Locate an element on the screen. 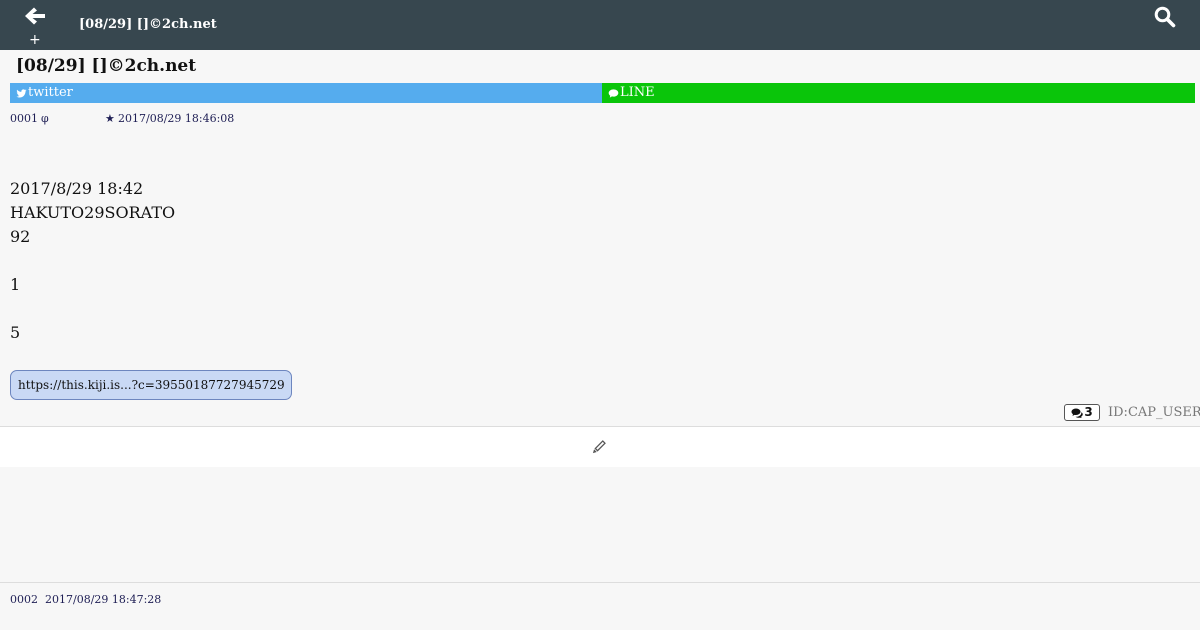  share-twitter-label: twitter is located at coordinates (50, 92).